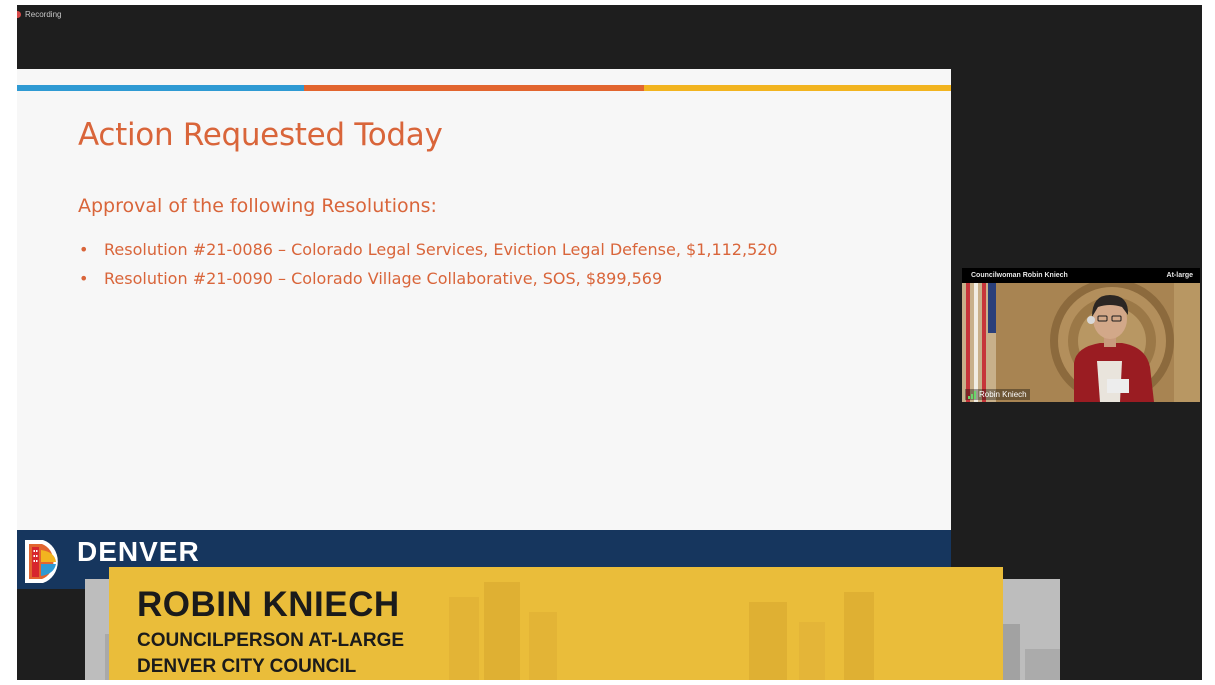 The height and width of the screenshot is (685, 1215). I want to click on recording-dot-icon, so click(19, 14).